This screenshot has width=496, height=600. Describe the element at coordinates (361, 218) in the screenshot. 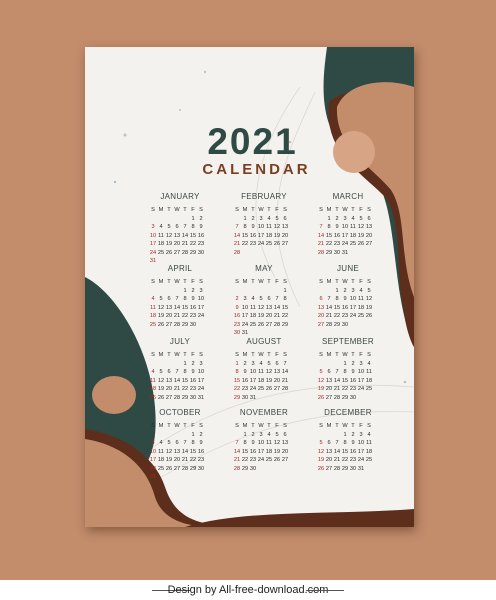

I see `day-cell: 5` at that location.